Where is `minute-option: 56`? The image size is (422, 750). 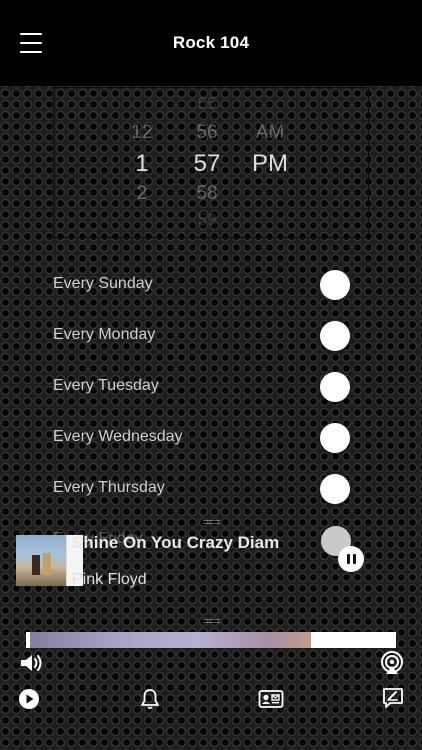
minute-option: 56 is located at coordinates (207, 133).